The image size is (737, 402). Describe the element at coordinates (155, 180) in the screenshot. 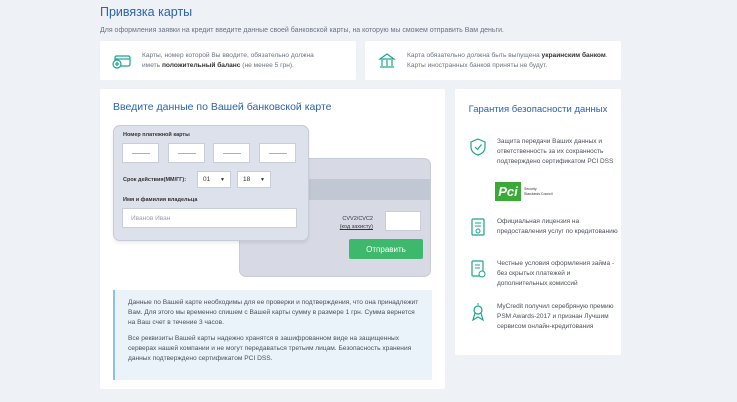

I see `expiry-label: Срок действия(ММ/ГГ):` at that location.